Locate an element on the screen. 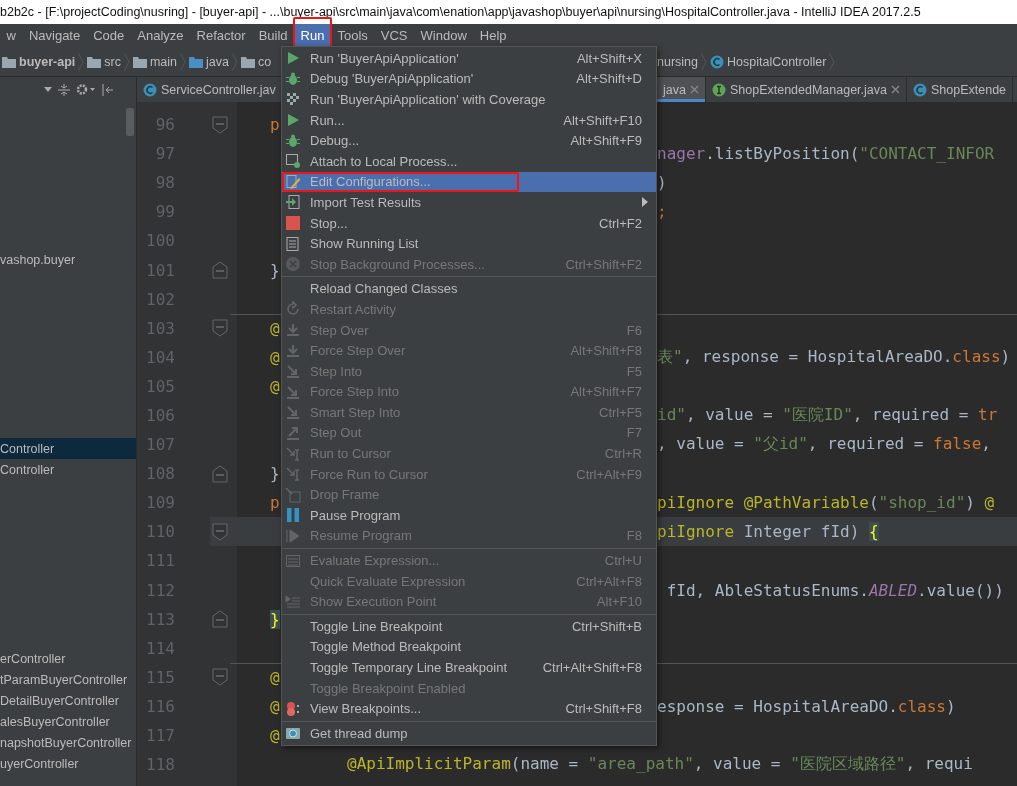  submenu-arrow-icon is located at coordinates (645, 202).